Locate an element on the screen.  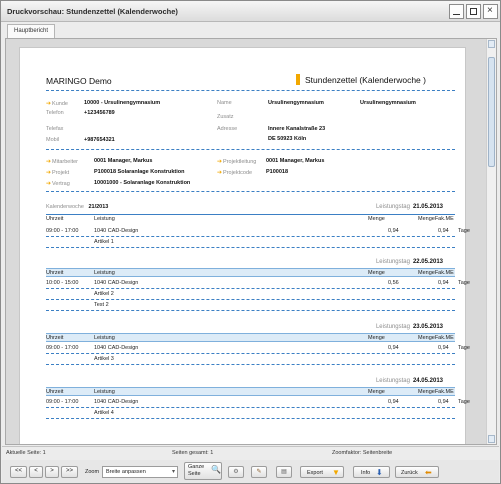
whole-page-label-2: Seite is located at coordinates (194, 474).